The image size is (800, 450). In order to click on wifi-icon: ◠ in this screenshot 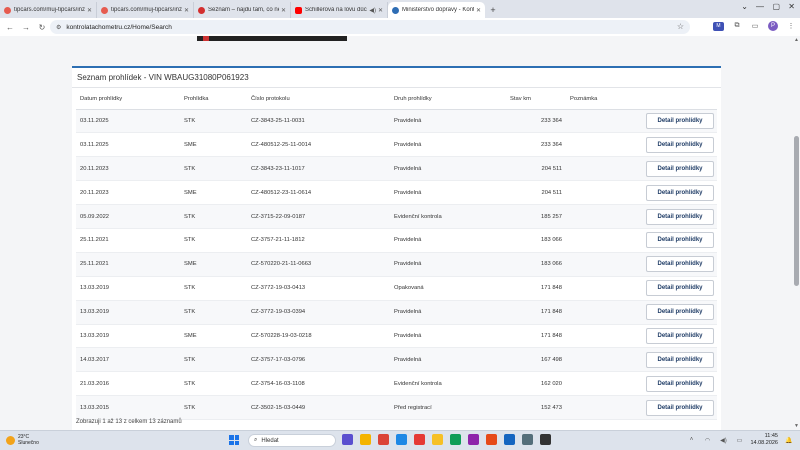, I will do `click(707, 440)`.